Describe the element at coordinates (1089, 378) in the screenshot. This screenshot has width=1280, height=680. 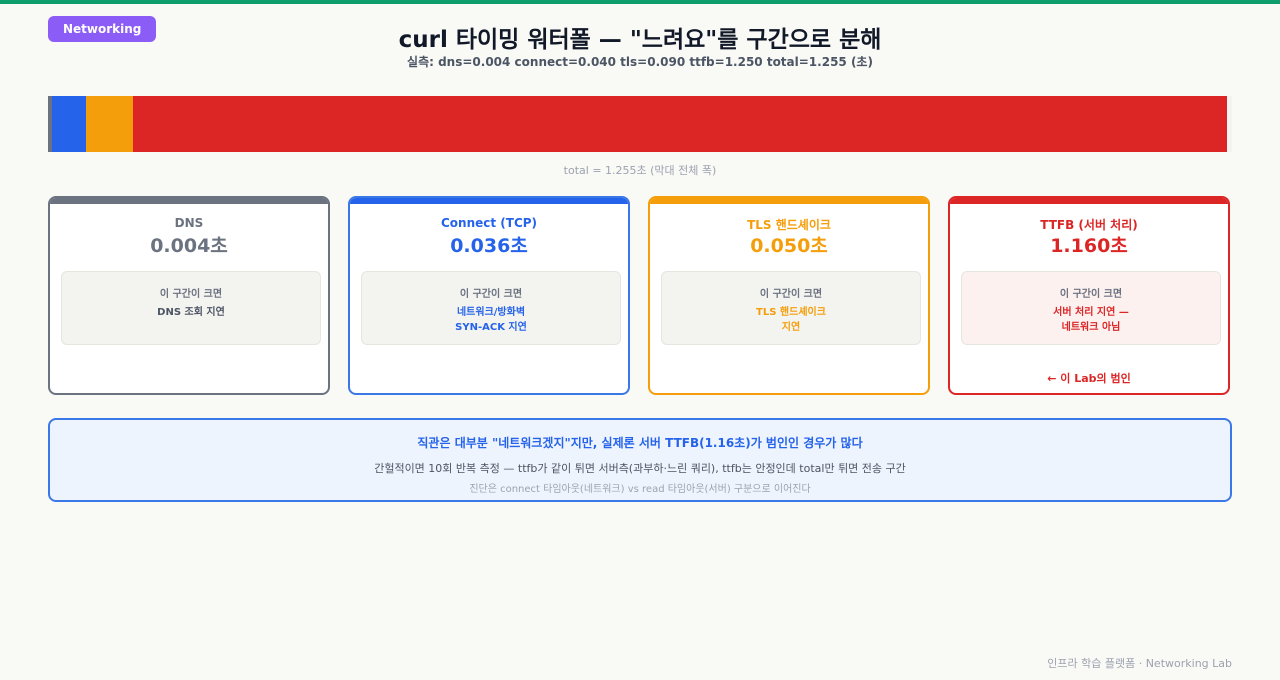
I see `culprit-label: ← 이 Lab의 범인` at that location.